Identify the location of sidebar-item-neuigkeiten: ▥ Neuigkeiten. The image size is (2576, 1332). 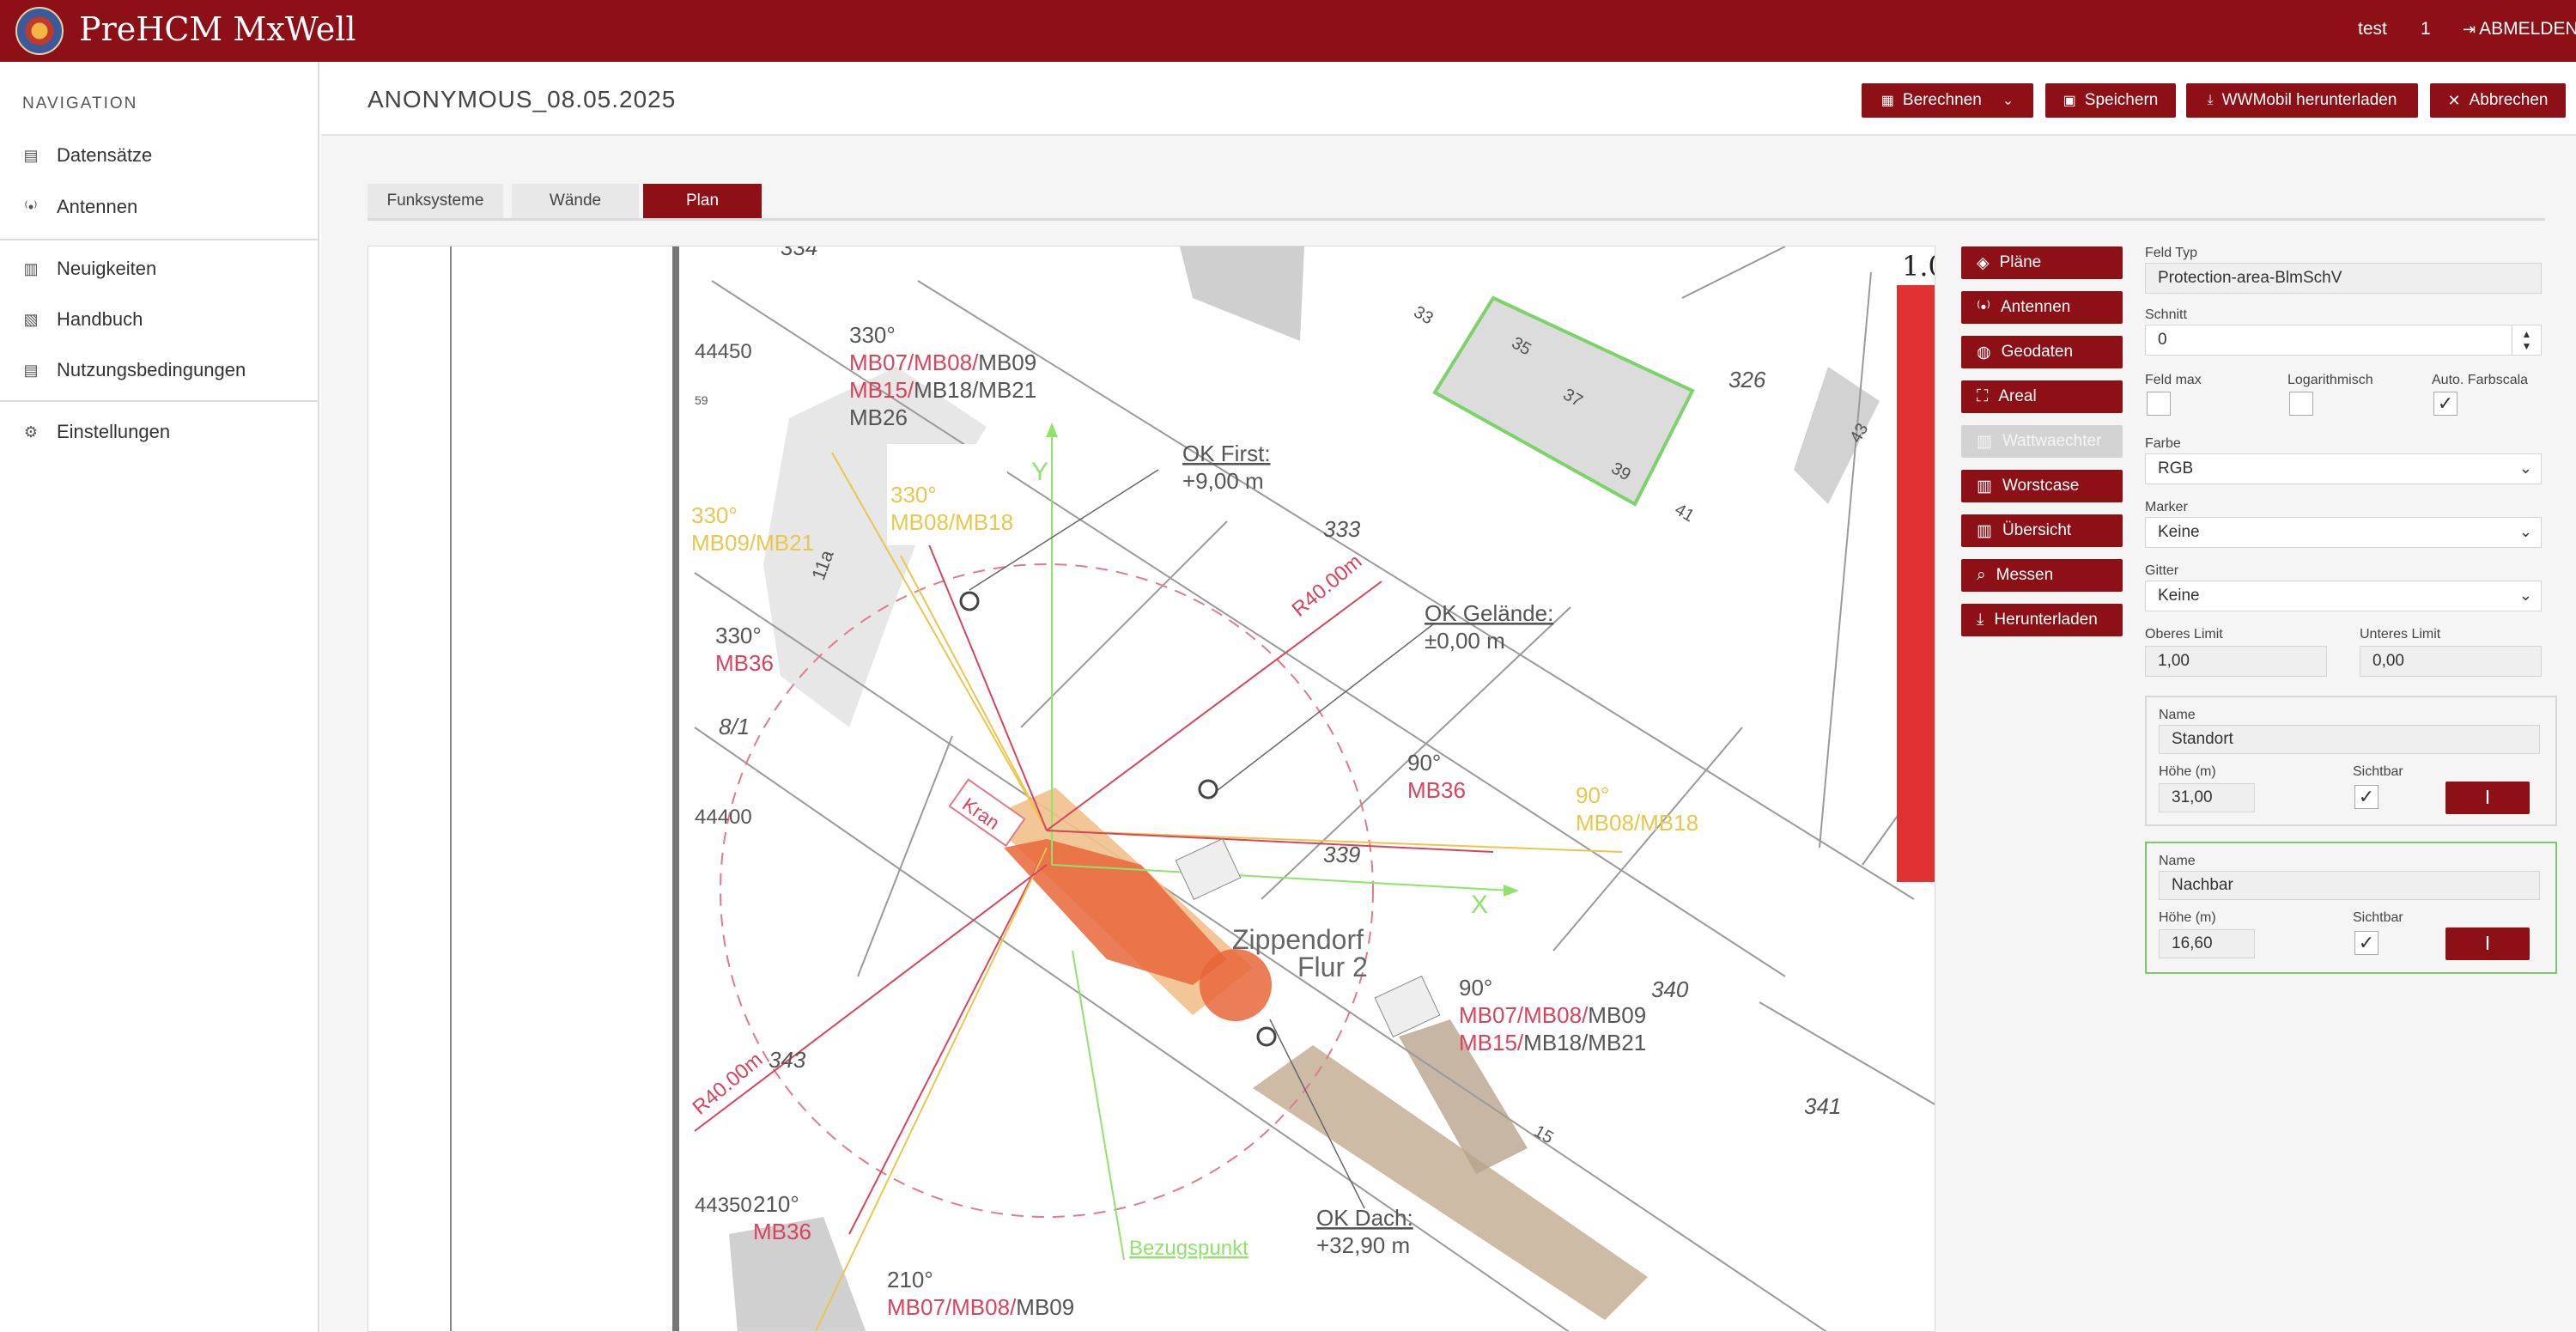
(89, 269).